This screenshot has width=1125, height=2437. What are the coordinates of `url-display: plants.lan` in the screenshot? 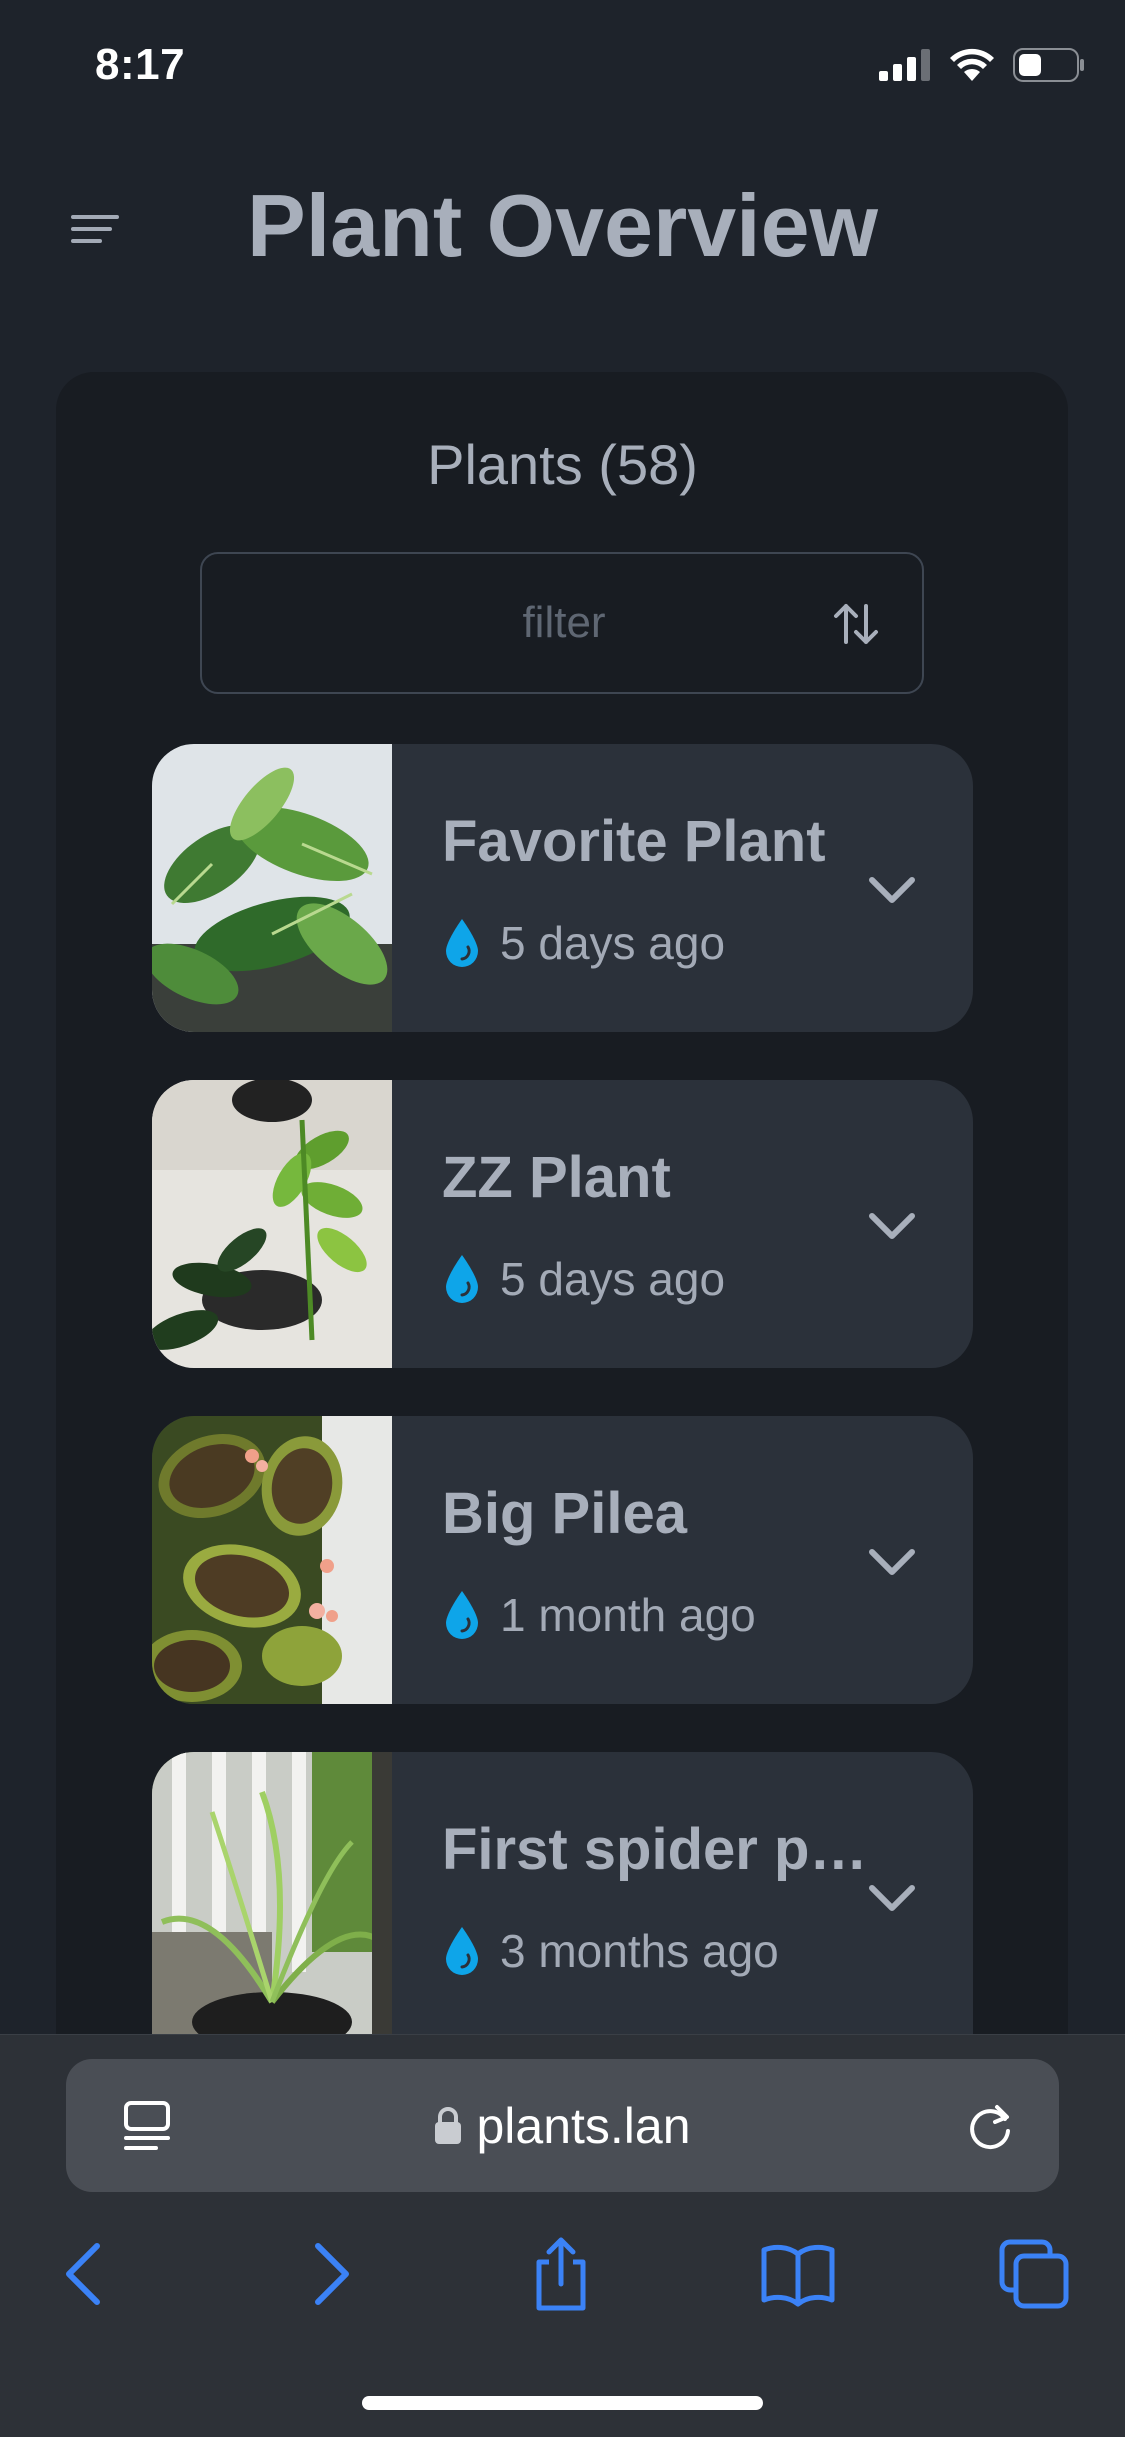 It's located at (562, 2125).